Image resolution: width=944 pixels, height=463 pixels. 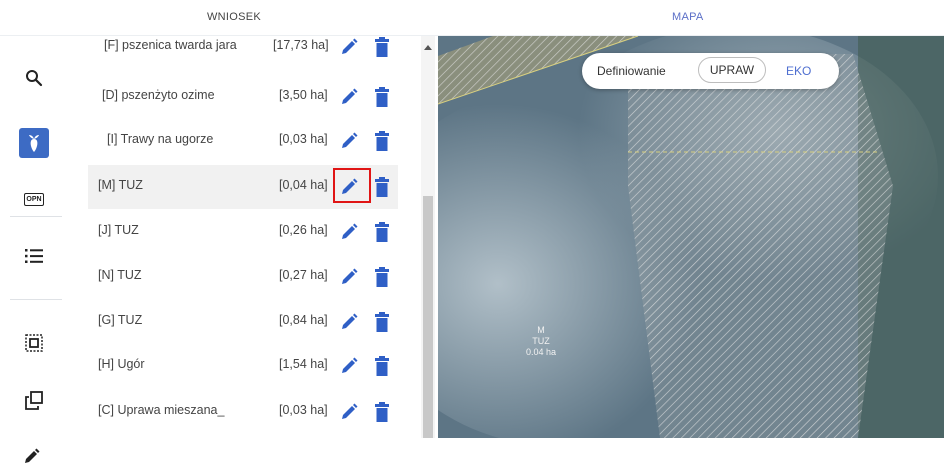 I want to click on list-item: [G] TUZ [0,84 ha], so click(x=243, y=322).